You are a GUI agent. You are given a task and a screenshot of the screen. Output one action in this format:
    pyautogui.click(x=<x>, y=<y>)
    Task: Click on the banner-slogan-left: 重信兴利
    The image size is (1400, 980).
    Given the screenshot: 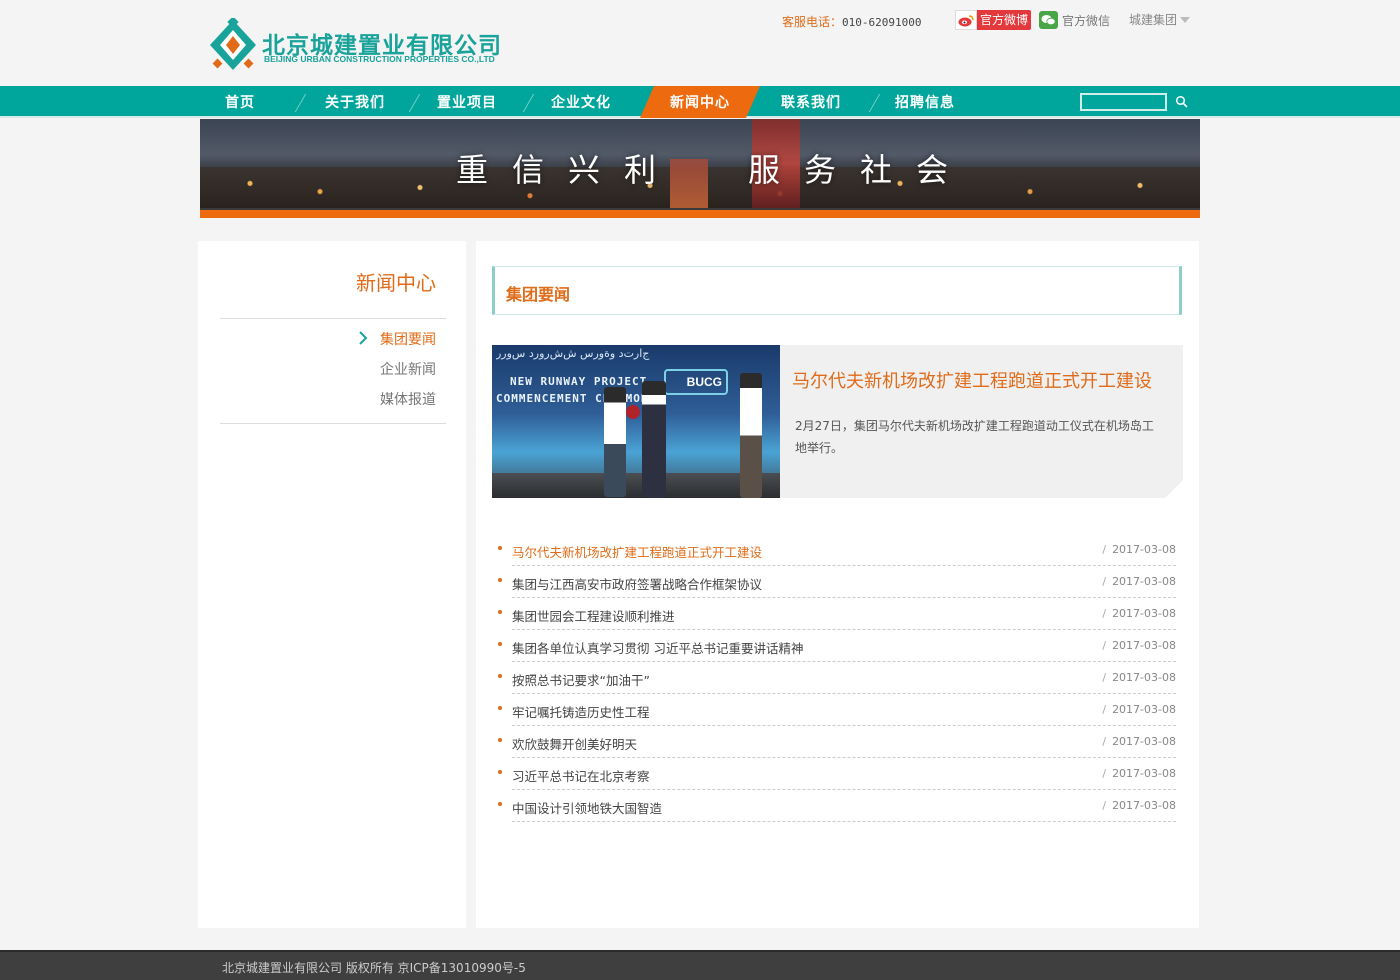 What is the action you would take?
    pyautogui.click(x=568, y=170)
    